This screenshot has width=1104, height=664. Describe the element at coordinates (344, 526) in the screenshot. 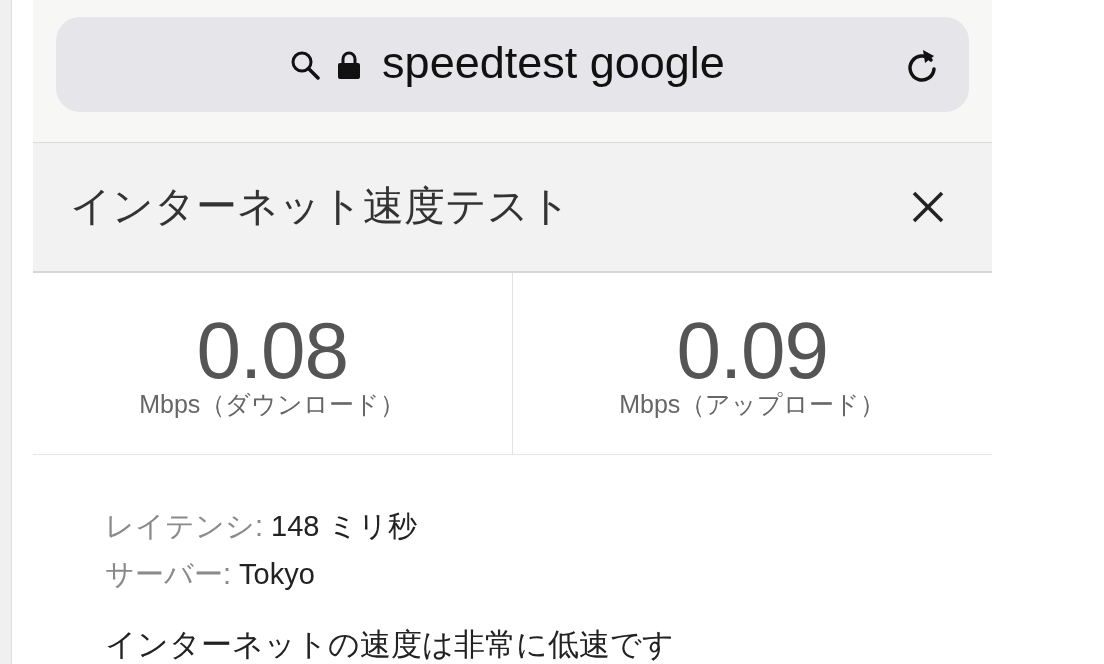

I see `detail-value: 148 ミリ秒` at that location.